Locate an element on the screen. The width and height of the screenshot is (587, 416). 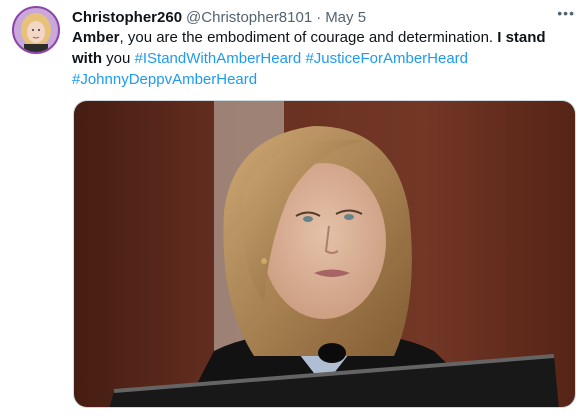
tweet-text-segment-4: you is located at coordinates (118, 58).